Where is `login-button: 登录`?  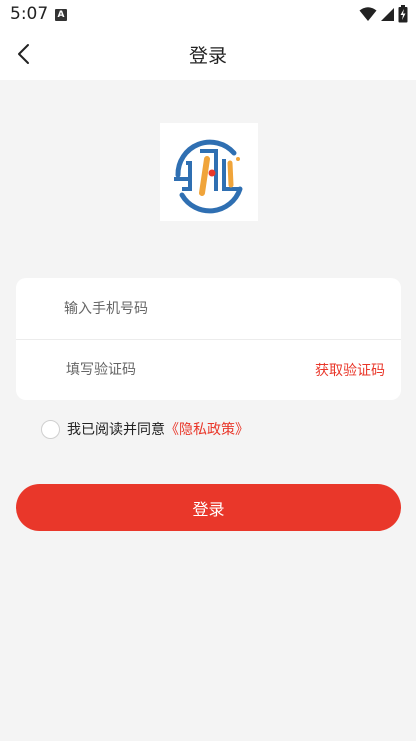
login-button: 登录 is located at coordinates (208, 507).